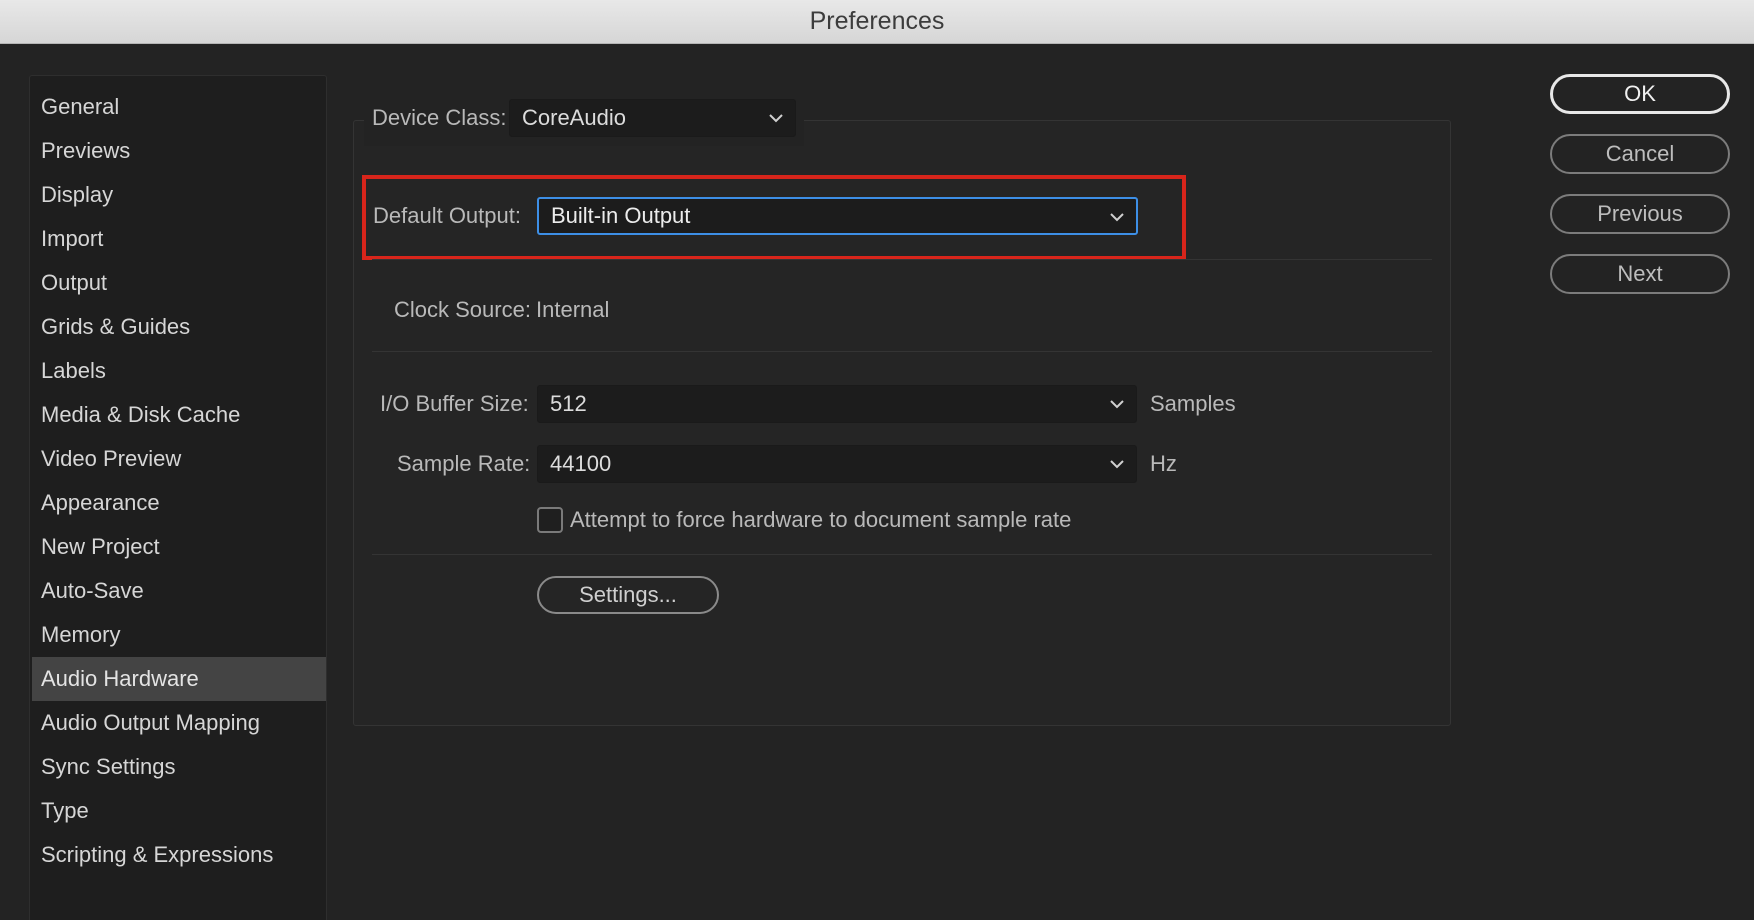 Image resolution: width=1754 pixels, height=920 pixels. Describe the element at coordinates (178, 591) in the screenshot. I see `sidebar-item-auto-save: Auto-Save` at that location.